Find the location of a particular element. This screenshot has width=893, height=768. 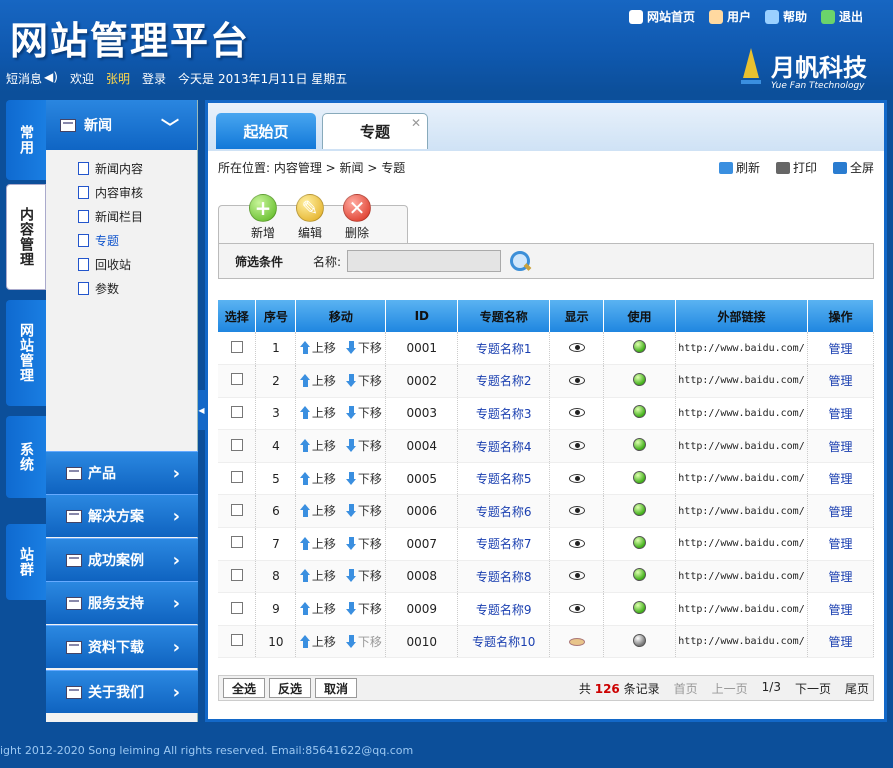

sidebar-section-4: 资料下载 › is located at coordinates (122, 646).